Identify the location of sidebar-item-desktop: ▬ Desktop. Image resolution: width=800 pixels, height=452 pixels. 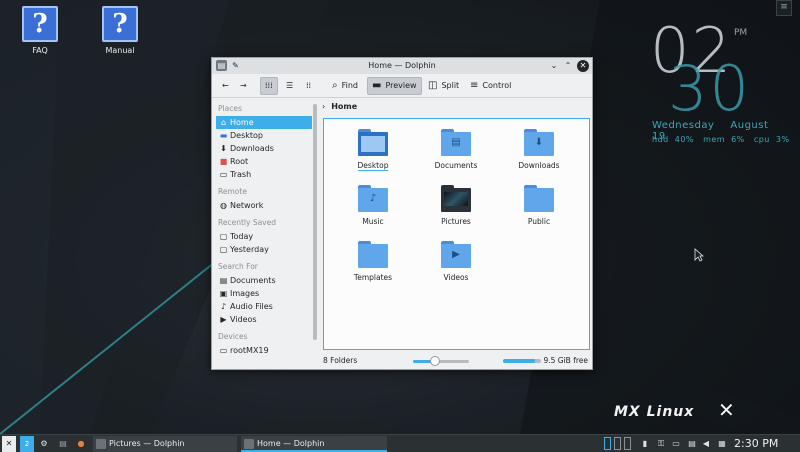
(264, 135).